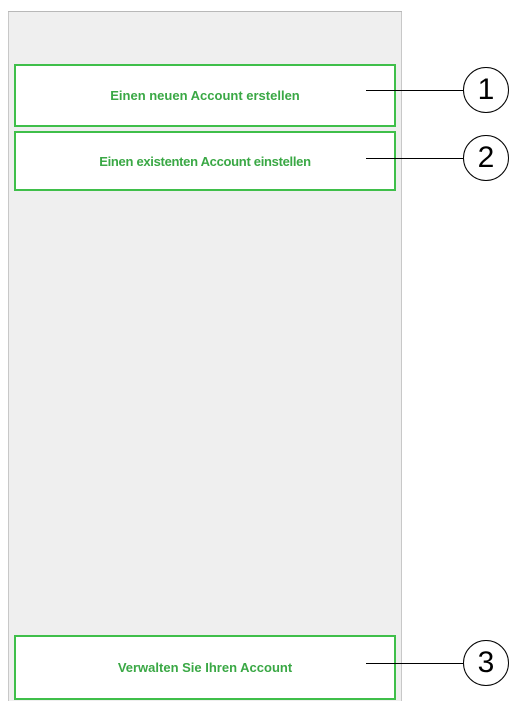 The height and width of the screenshot is (701, 517). Describe the element at coordinates (486, 158) in the screenshot. I see `callout-number-2: 2` at that location.